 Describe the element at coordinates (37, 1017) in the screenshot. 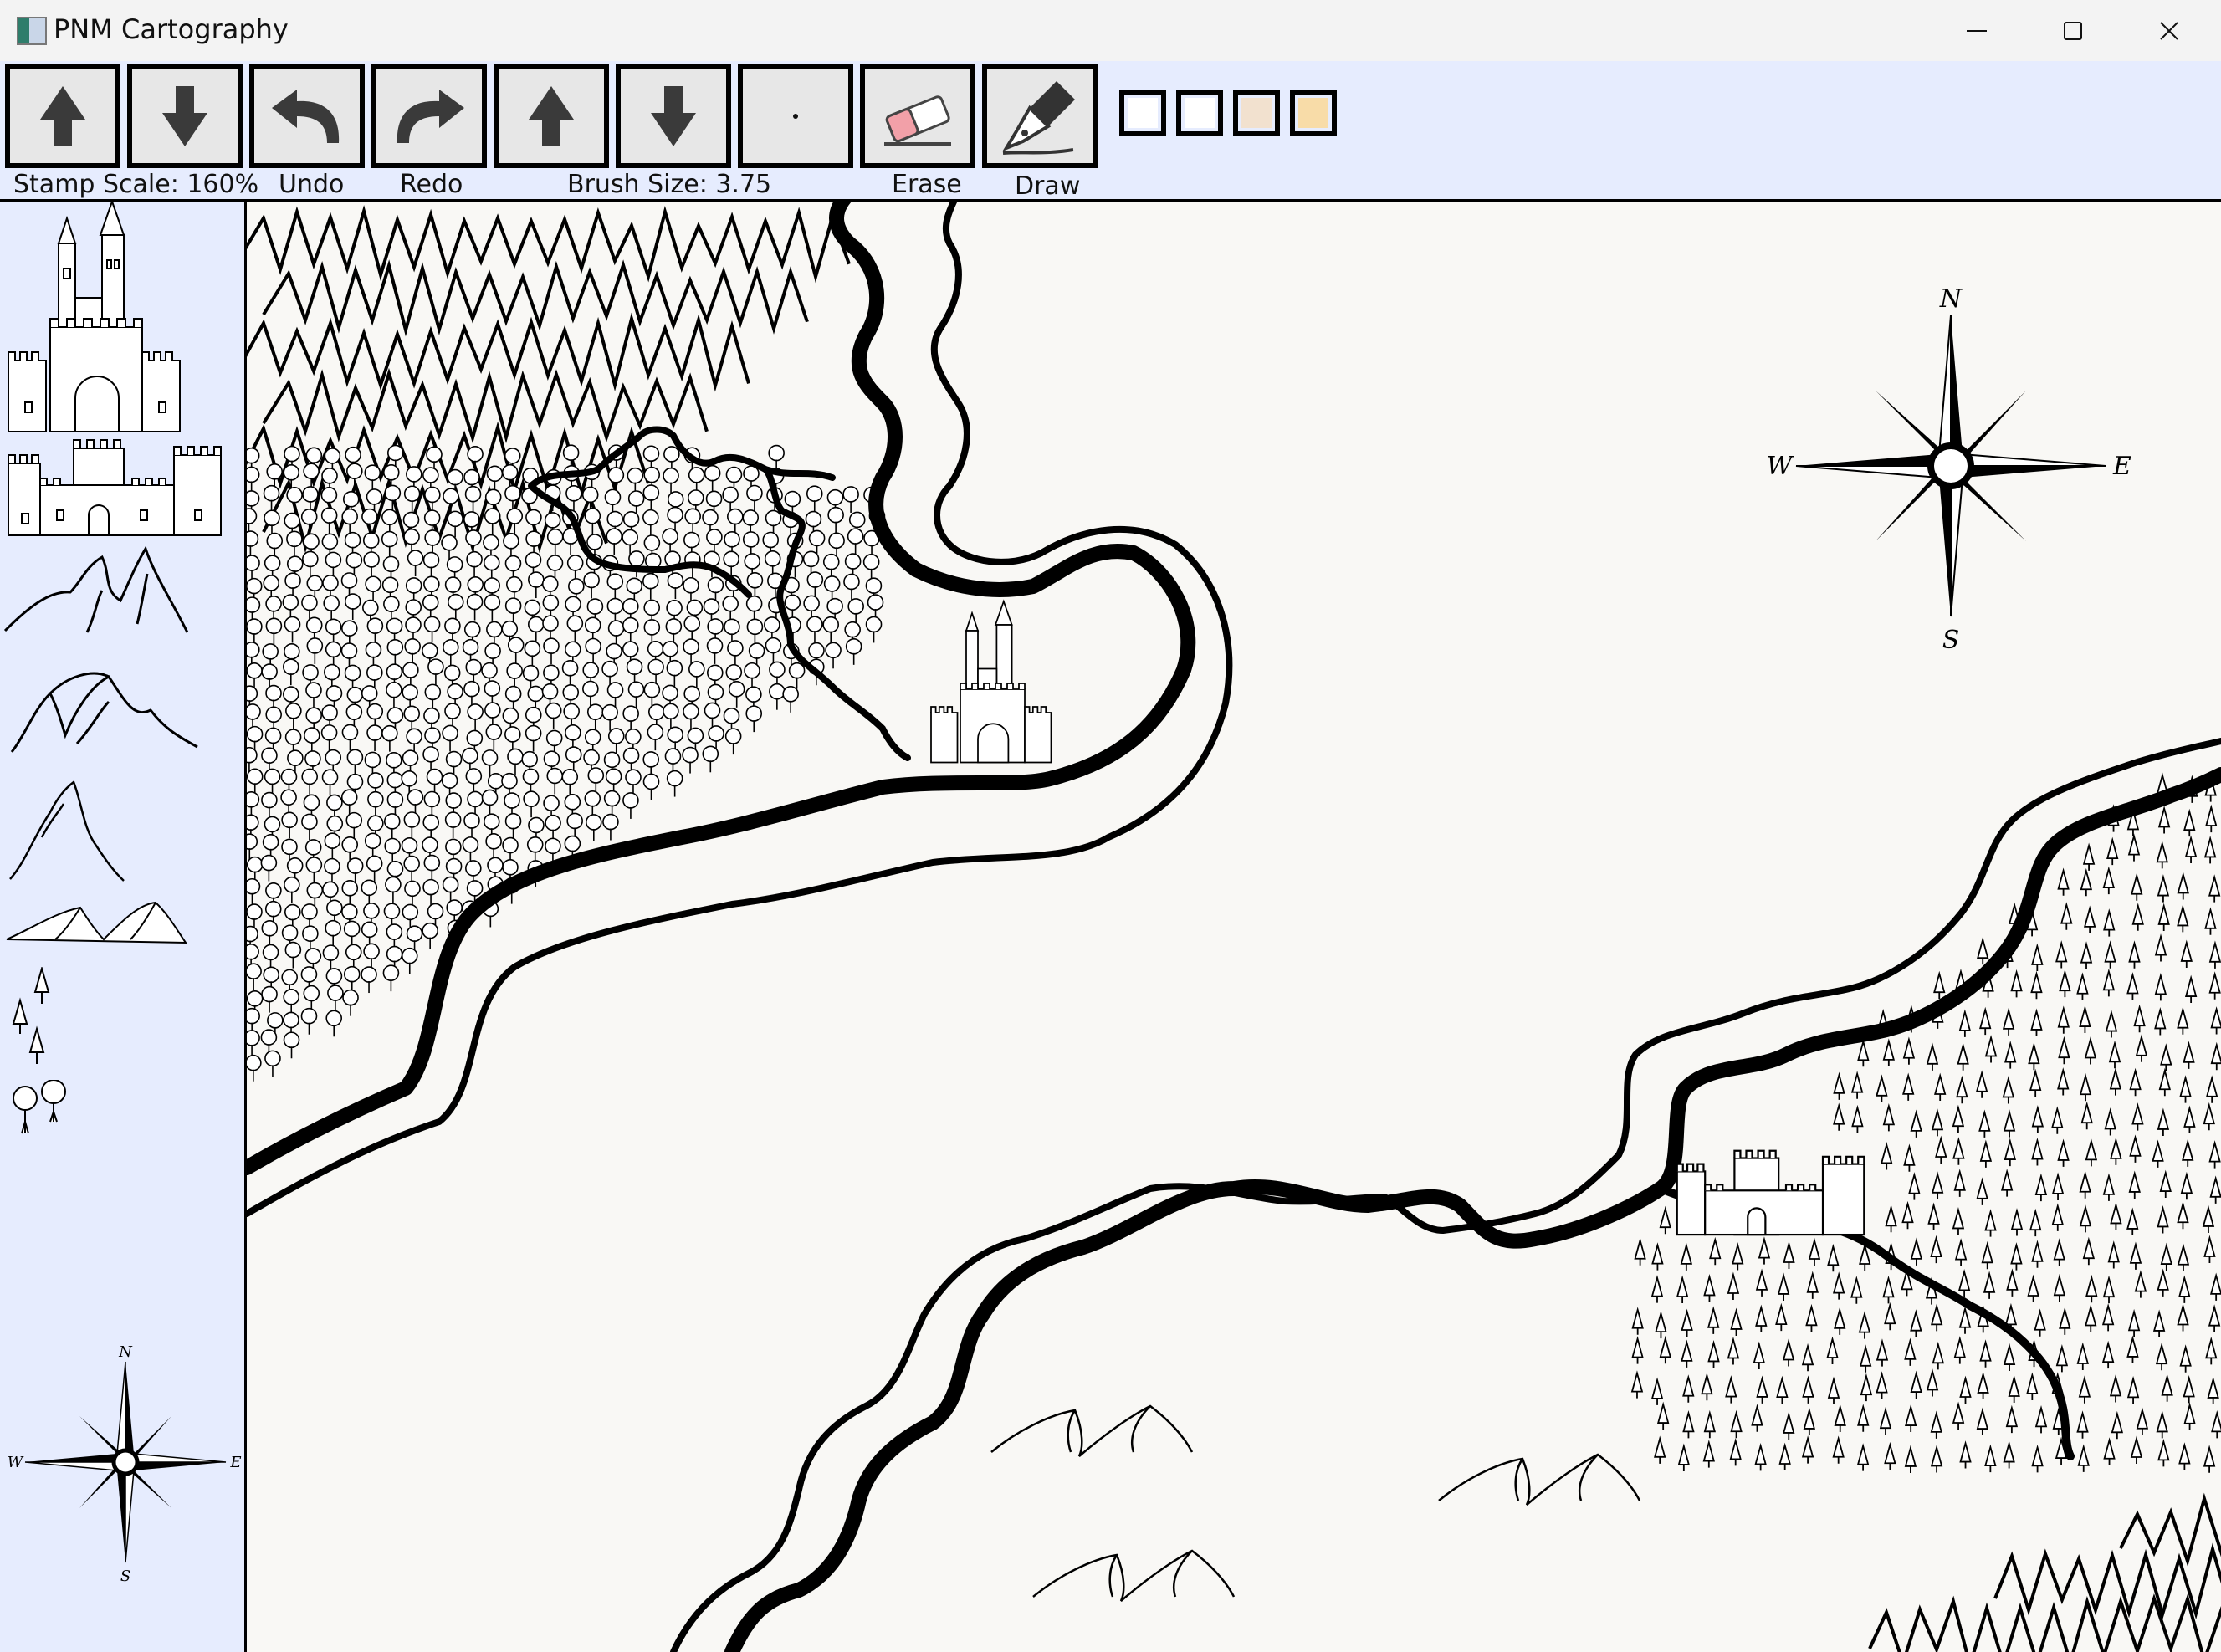

I see `stamp-pine-trees` at that location.